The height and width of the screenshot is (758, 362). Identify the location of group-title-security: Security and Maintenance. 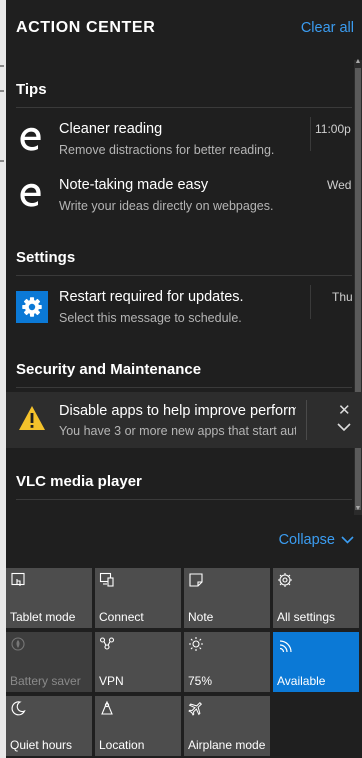
(108, 369).